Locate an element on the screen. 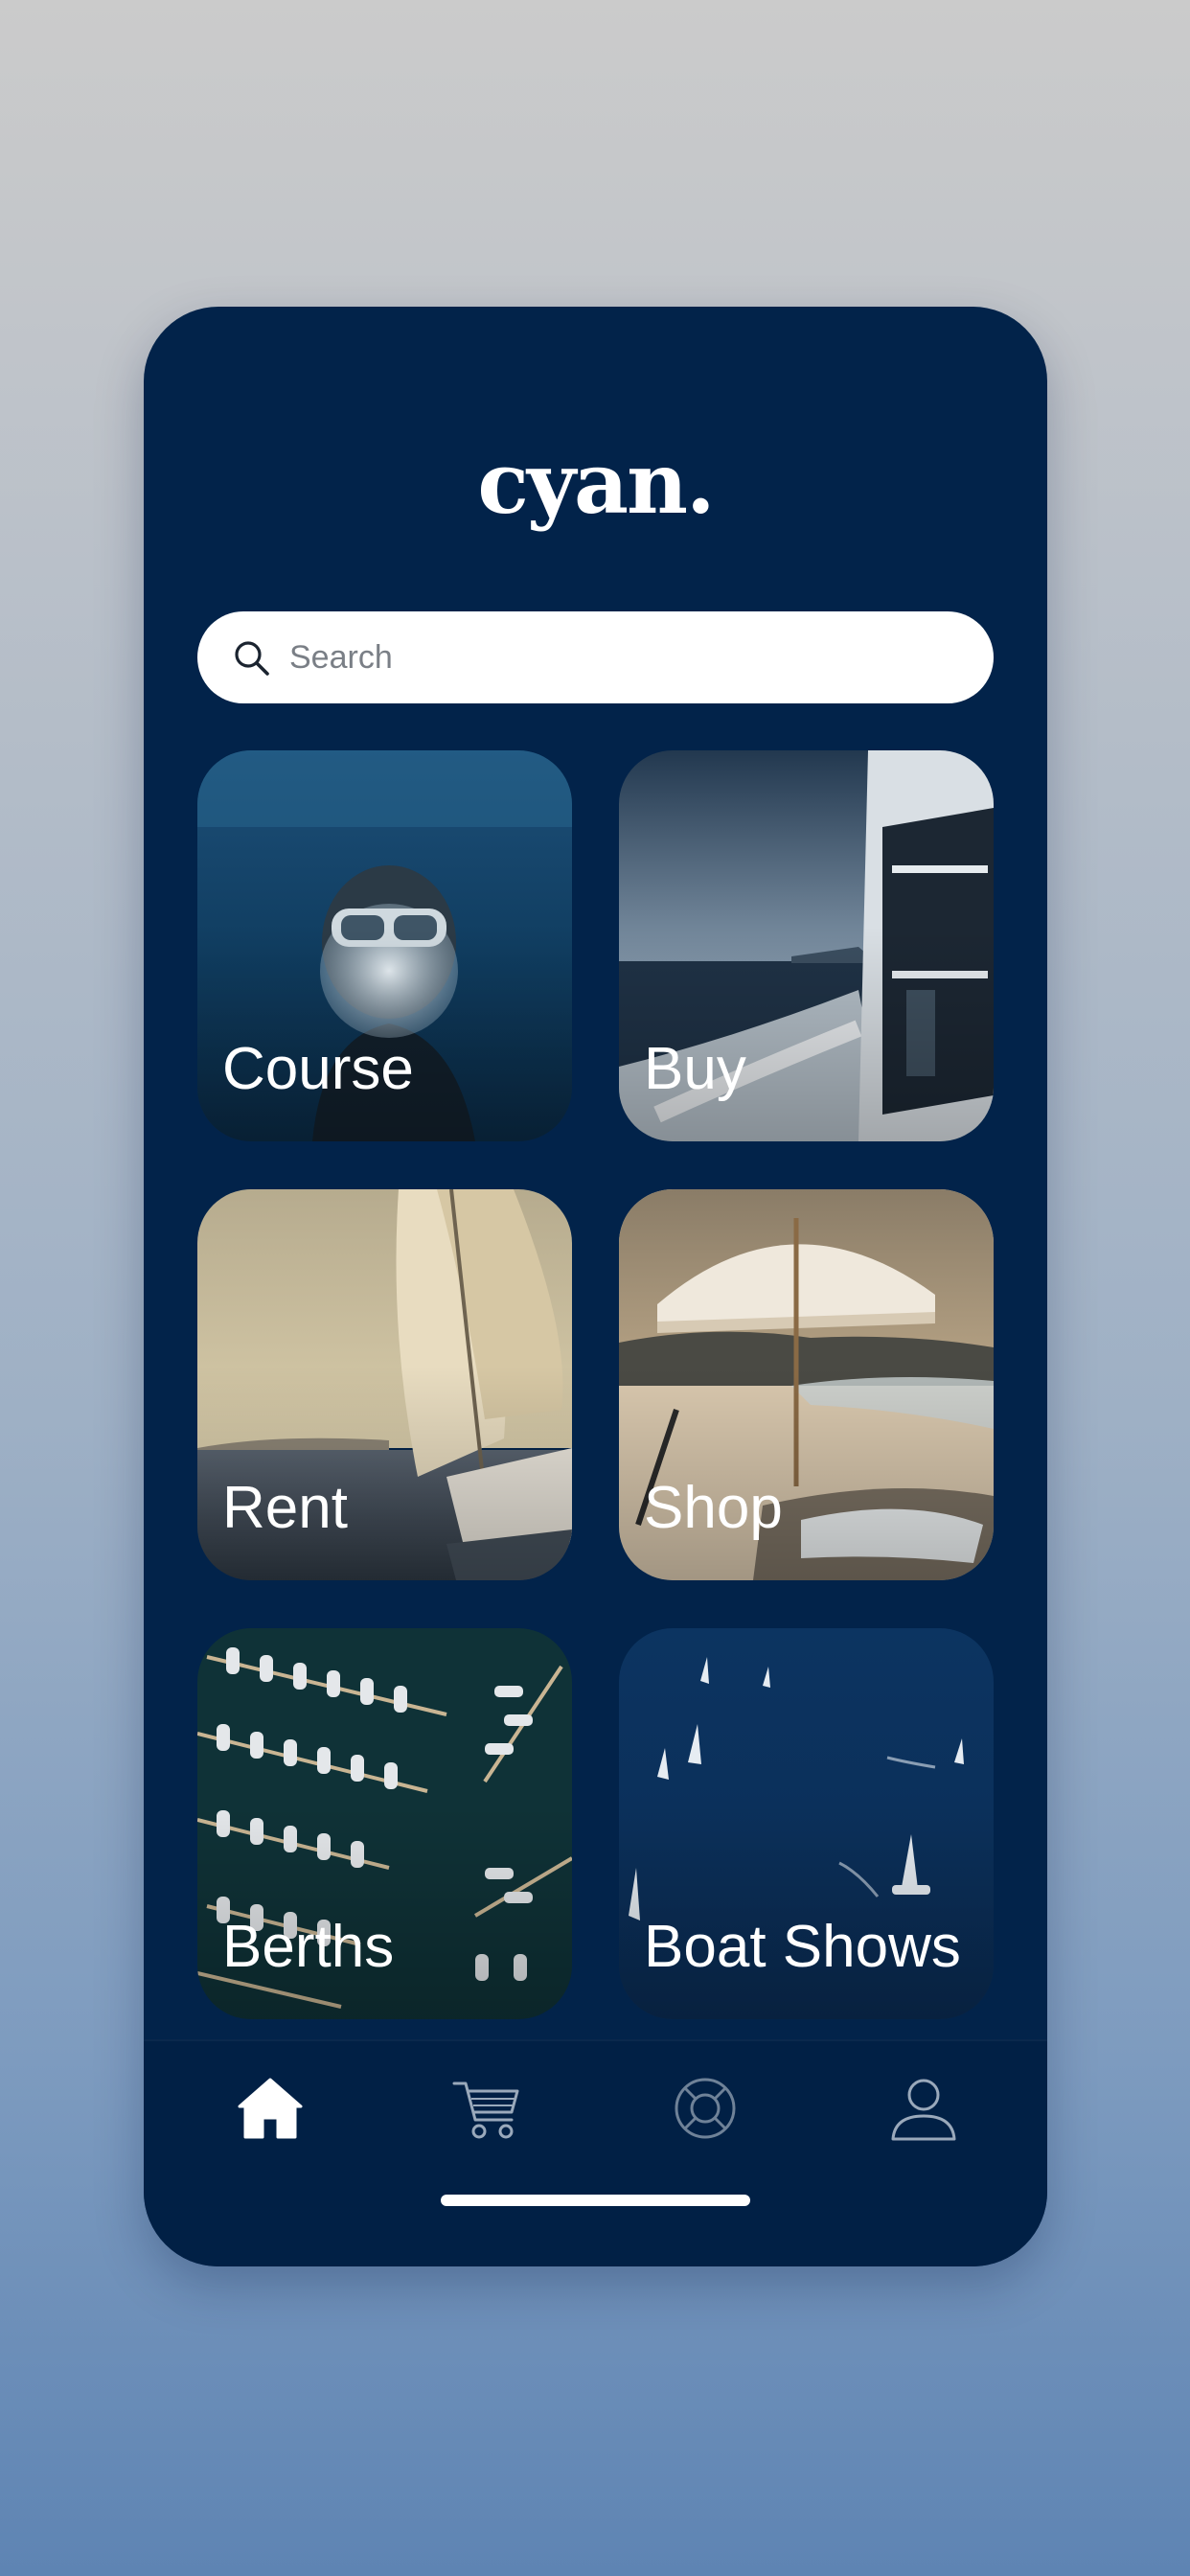  app-logo: cyan. is located at coordinates (596, 483).